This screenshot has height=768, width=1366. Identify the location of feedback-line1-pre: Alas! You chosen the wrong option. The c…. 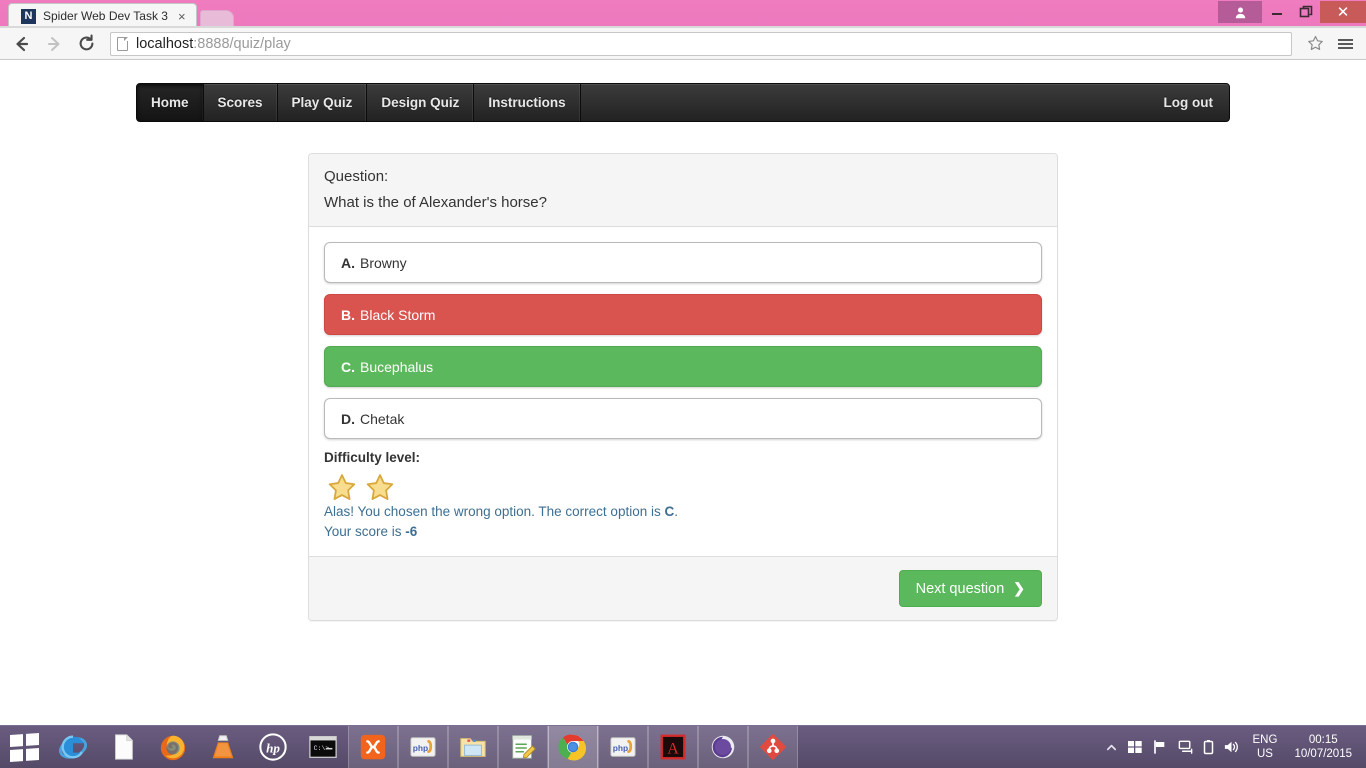
(494, 511).